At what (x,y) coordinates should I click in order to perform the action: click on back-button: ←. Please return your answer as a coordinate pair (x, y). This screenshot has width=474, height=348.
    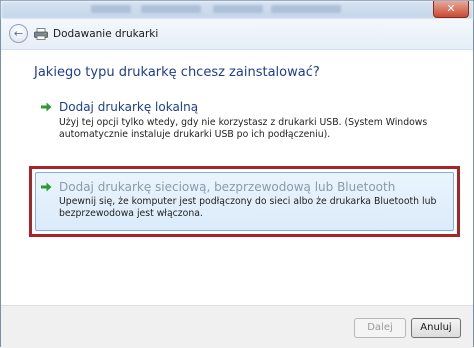
    Looking at the image, I should click on (18, 33).